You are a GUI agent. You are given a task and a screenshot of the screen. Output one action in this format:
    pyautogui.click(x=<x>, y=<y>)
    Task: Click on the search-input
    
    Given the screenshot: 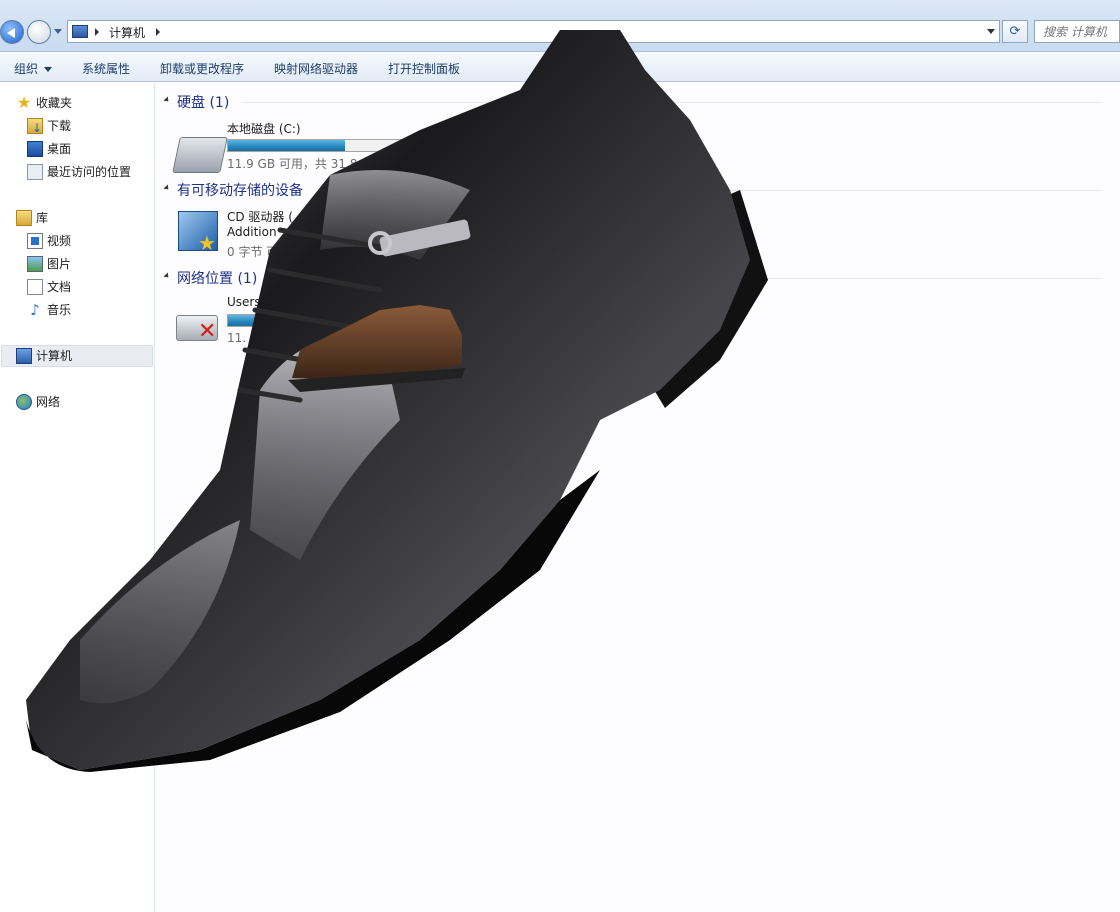 What is the action you would take?
    pyautogui.click(x=1077, y=31)
    